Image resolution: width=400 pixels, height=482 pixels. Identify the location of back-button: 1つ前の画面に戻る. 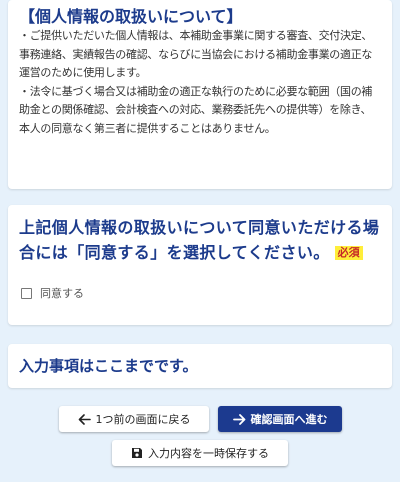
(134, 419).